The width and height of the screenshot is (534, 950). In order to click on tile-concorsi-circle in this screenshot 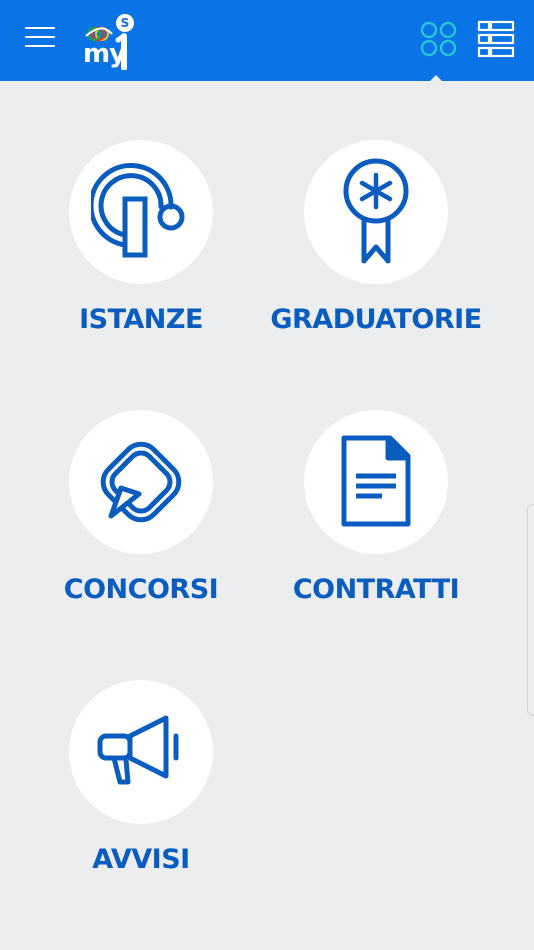, I will do `click(141, 482)`.